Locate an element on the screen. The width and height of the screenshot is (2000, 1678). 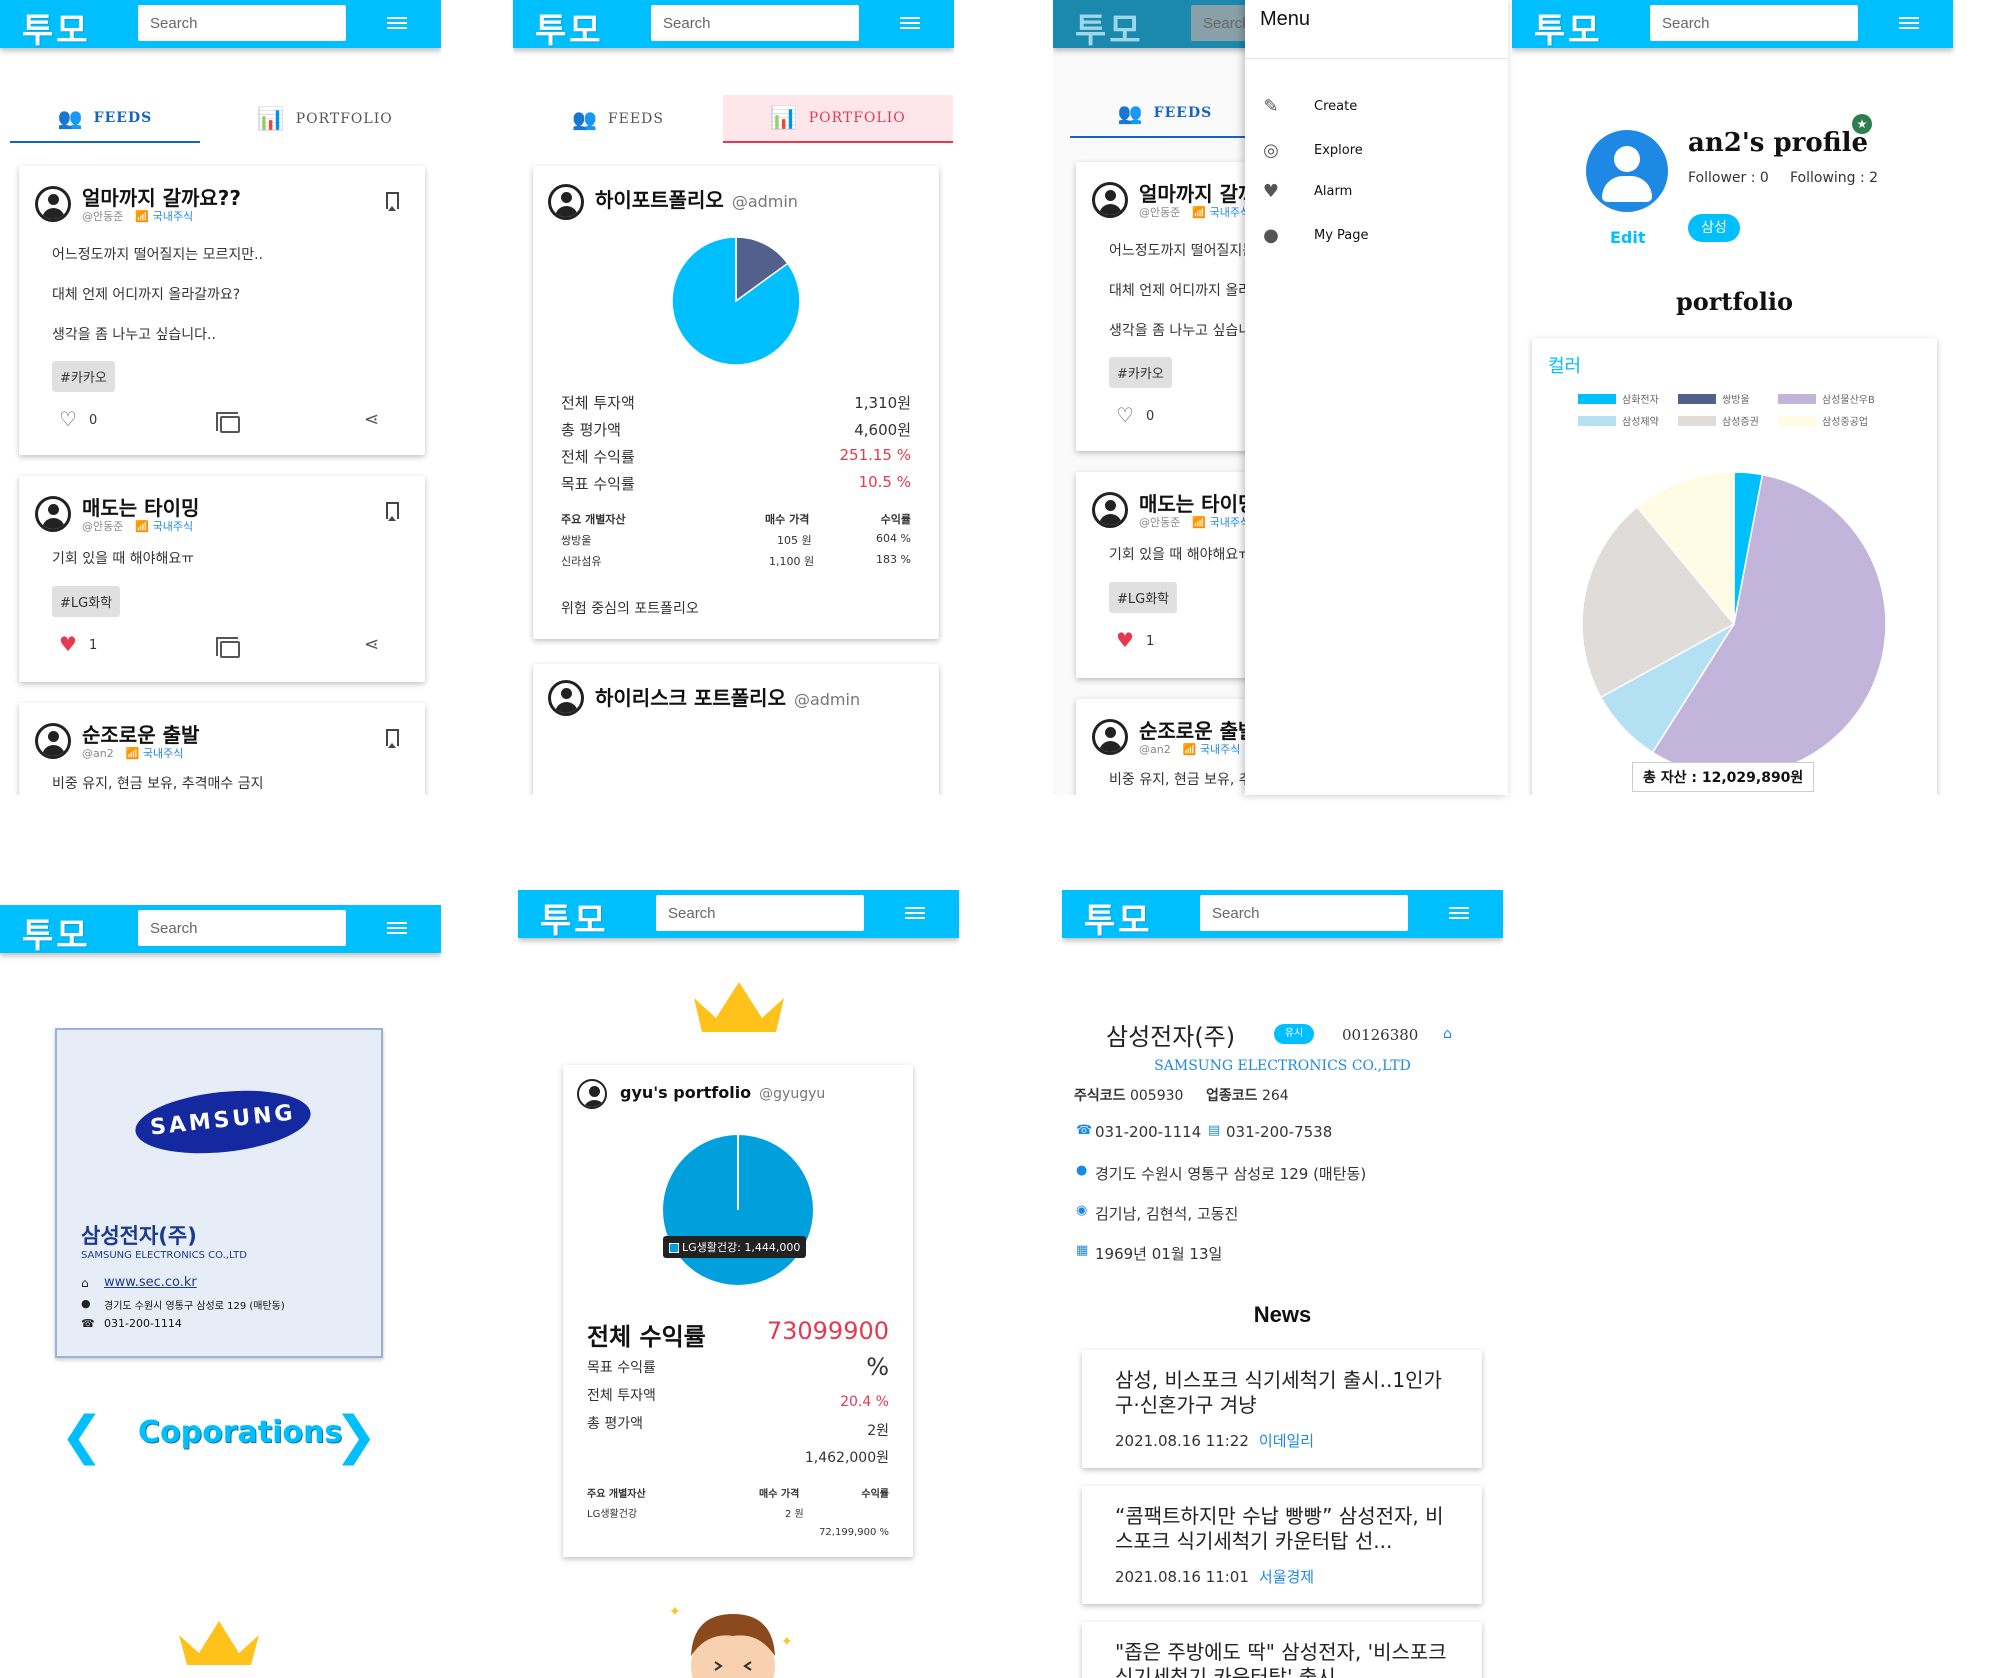
news-source: 서울경제 is located at coordinates (1286, 1577).